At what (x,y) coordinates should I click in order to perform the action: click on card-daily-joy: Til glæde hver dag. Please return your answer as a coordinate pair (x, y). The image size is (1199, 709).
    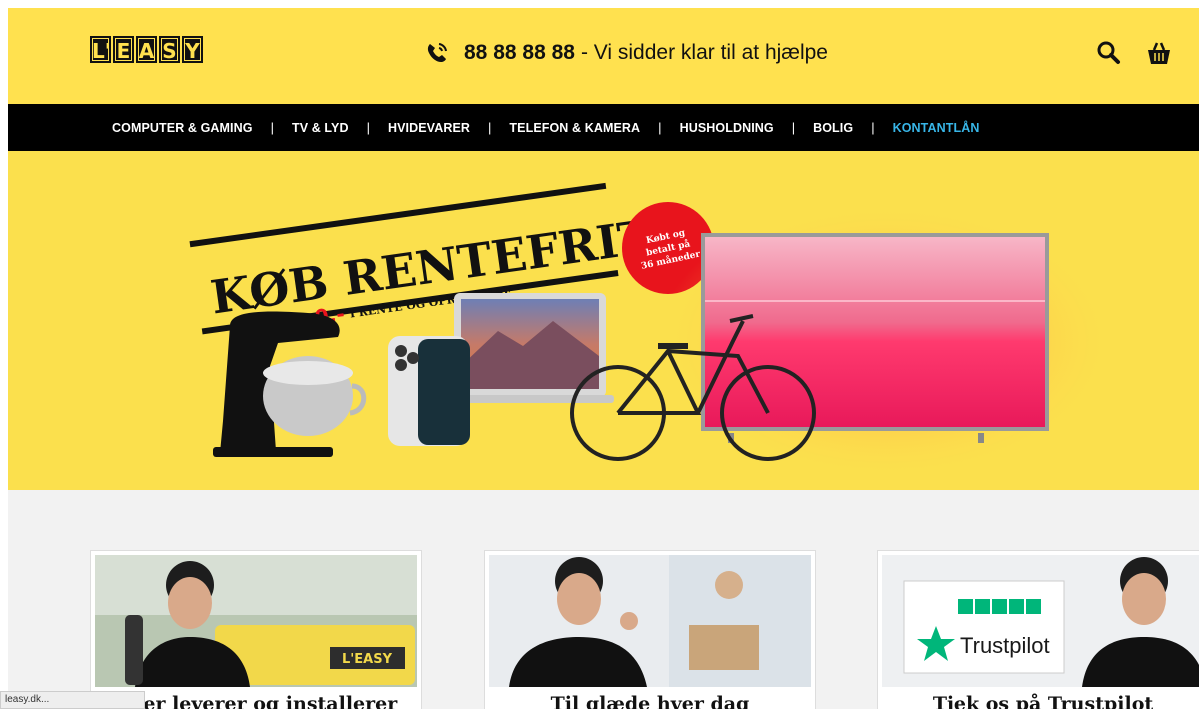
    Looking at the image, I should click on (650, 629).